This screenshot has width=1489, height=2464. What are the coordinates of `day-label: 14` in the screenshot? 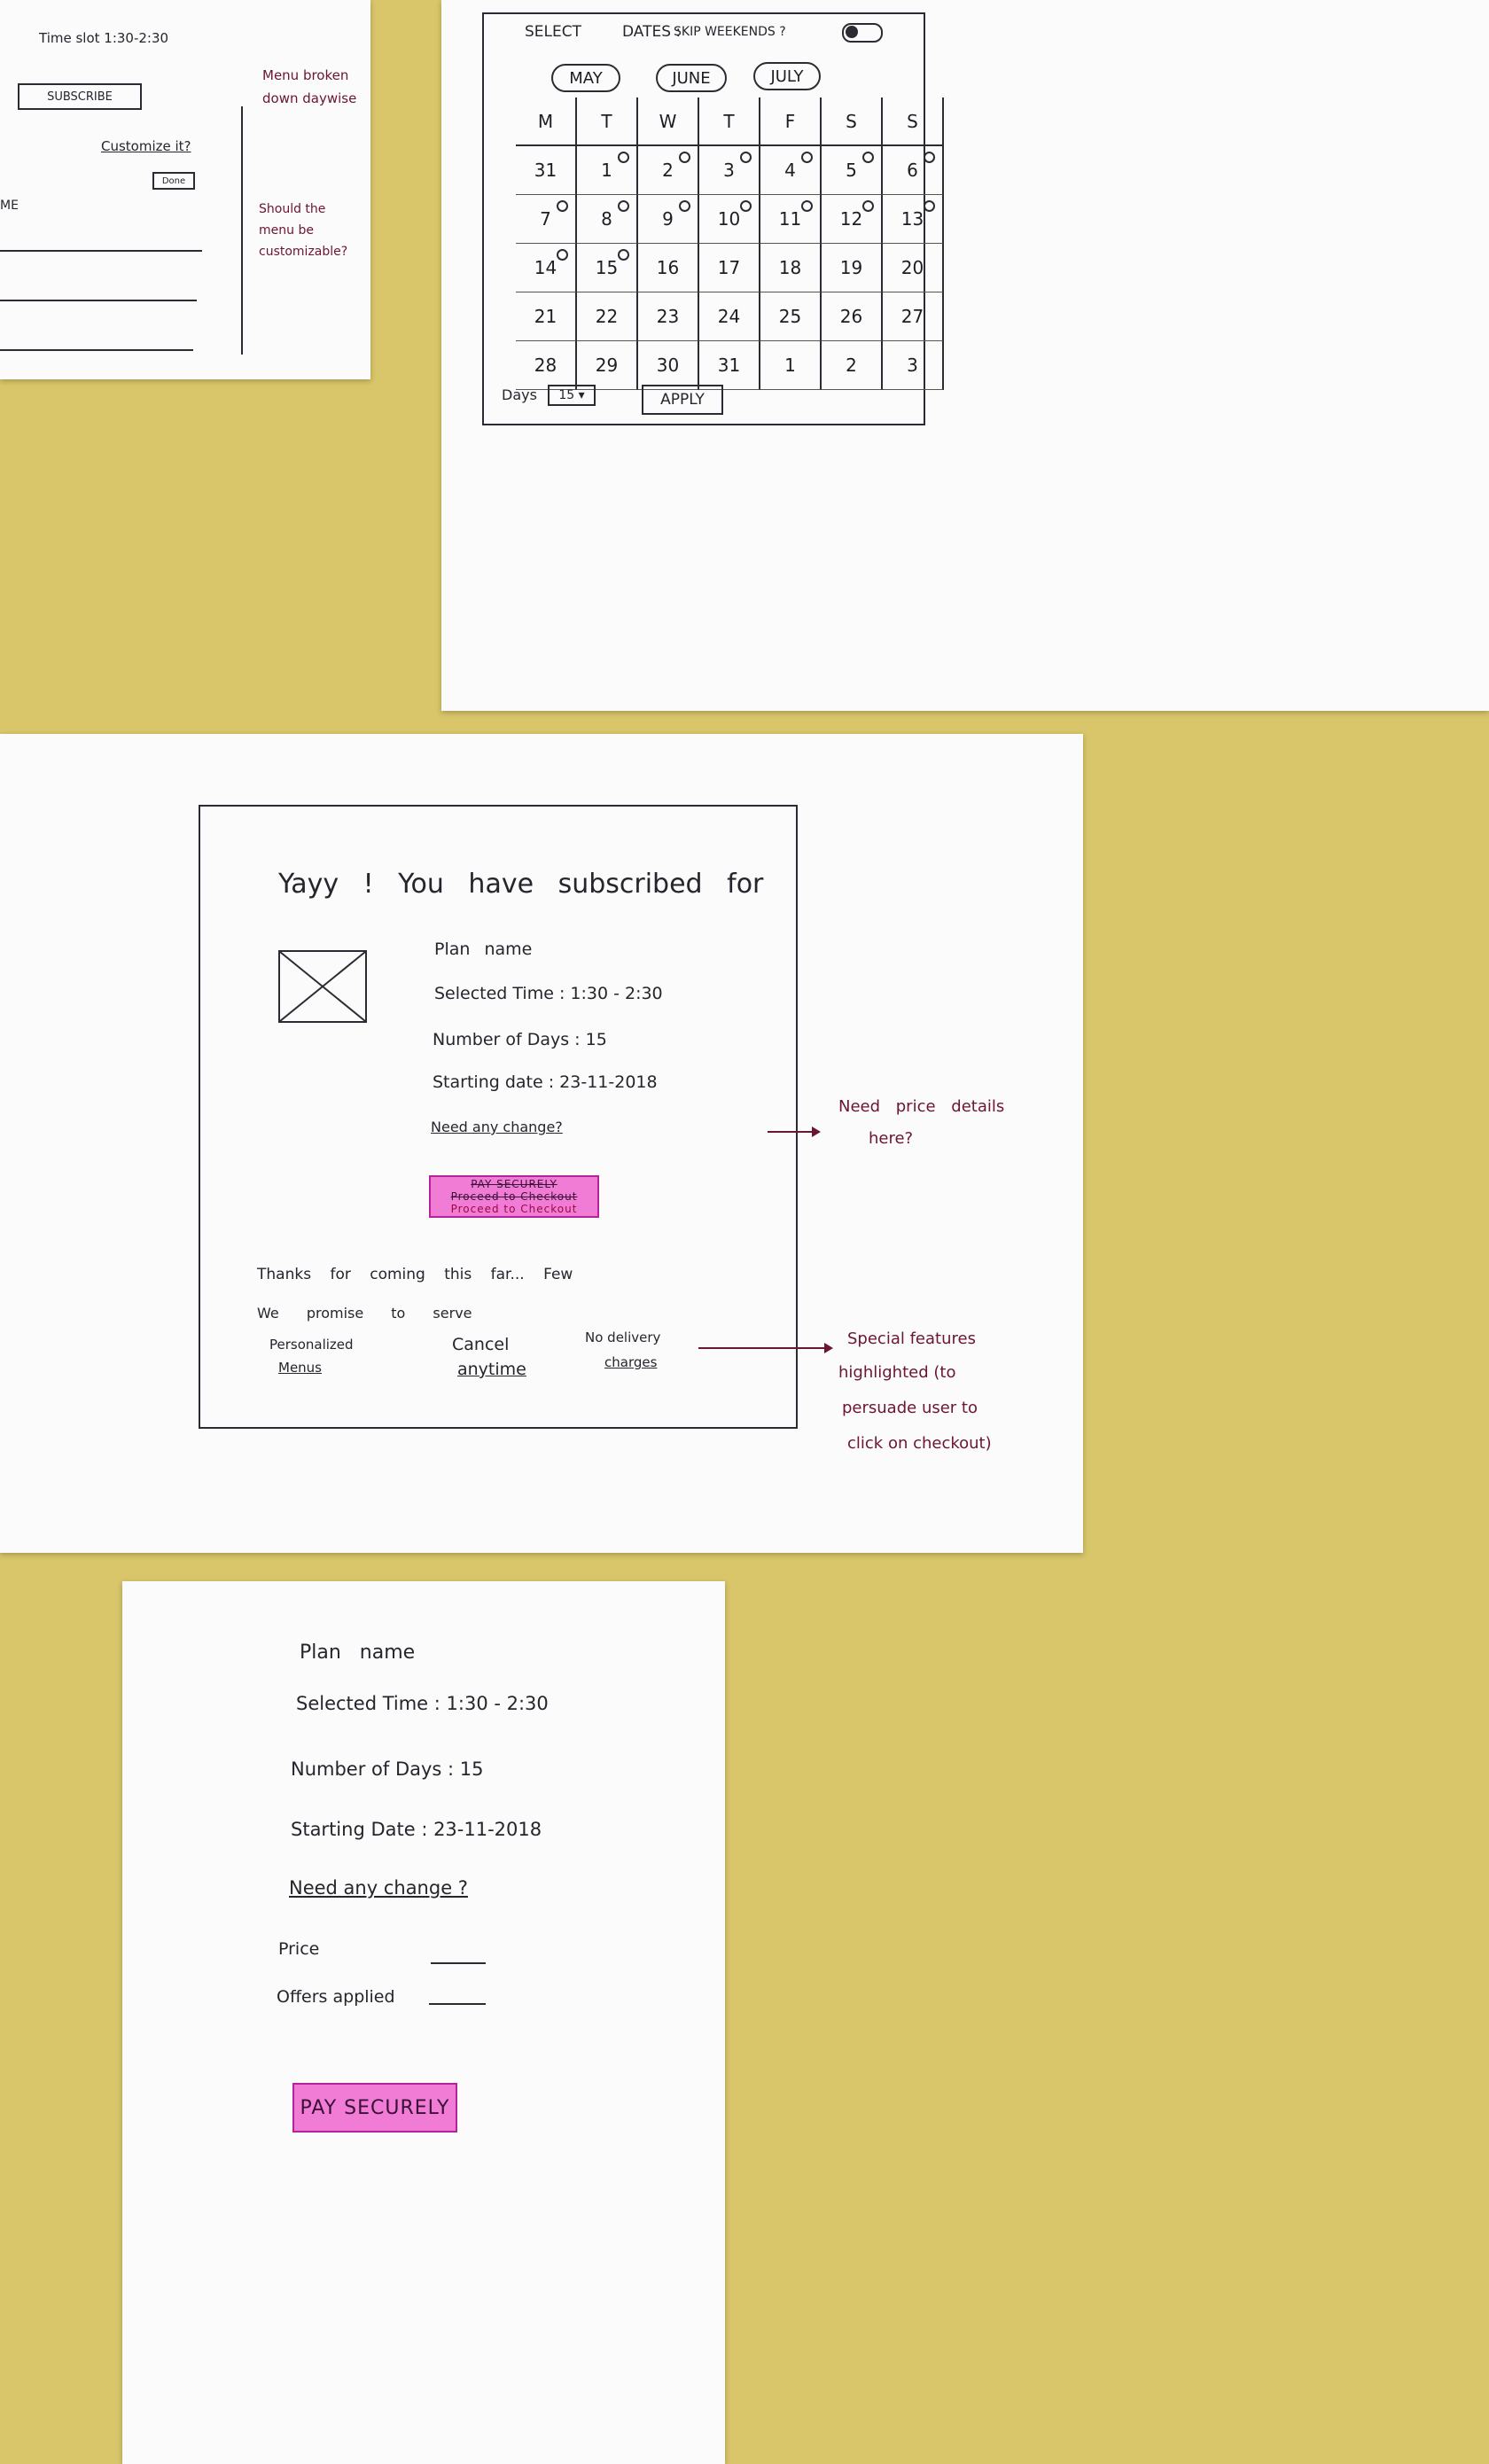 It's located at (545, 267).